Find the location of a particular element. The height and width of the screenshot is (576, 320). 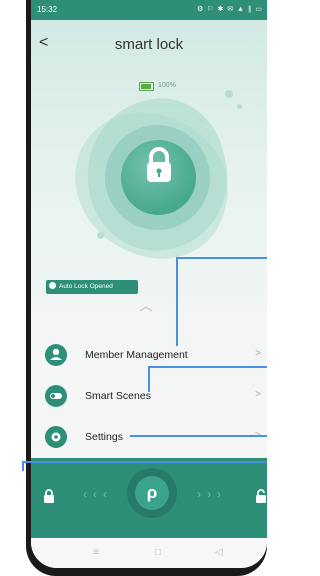

lock-closed-icon is located at coordinates (49, 496).